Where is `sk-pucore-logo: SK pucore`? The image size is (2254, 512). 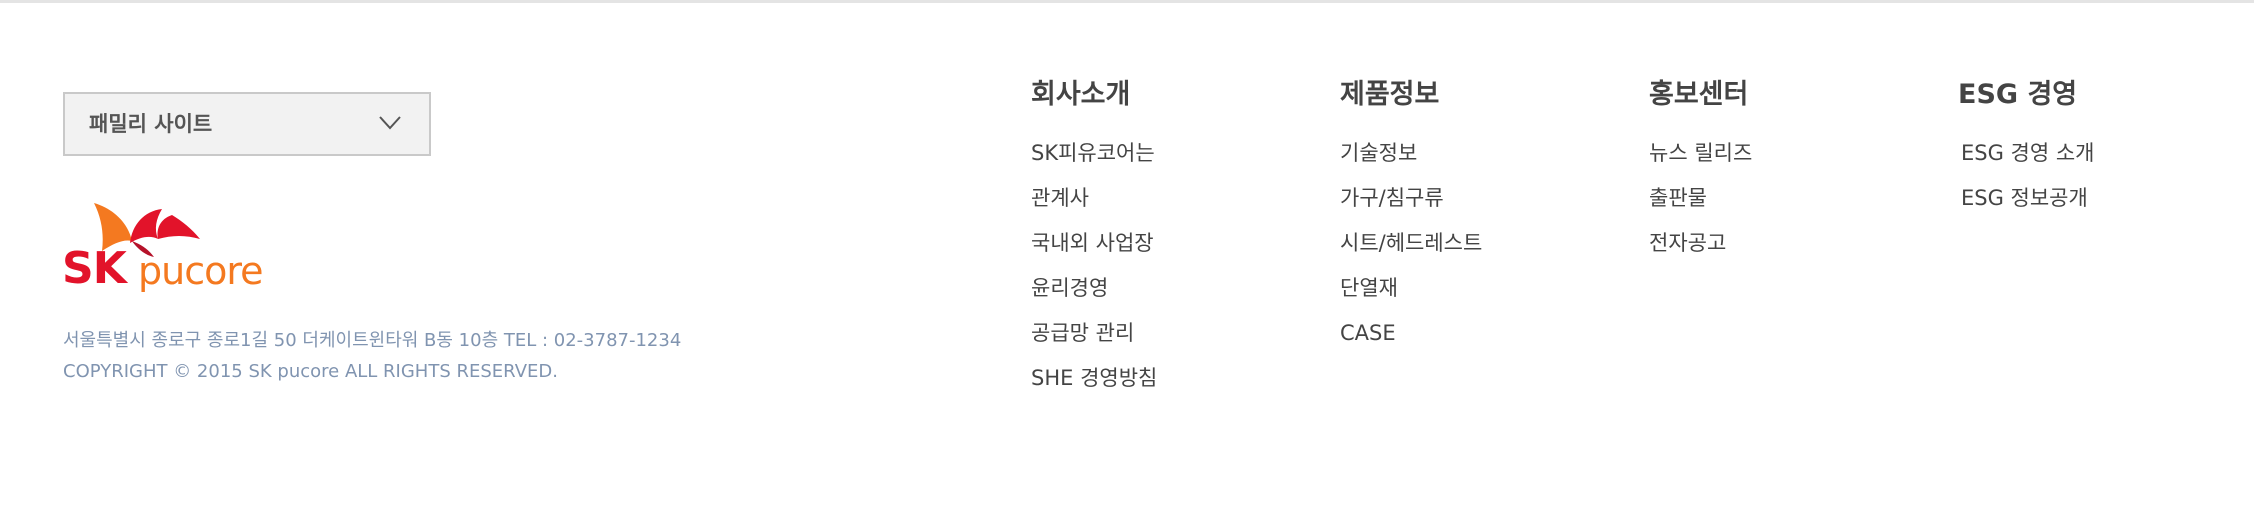
sk-pucore-logo: SK pucore is located at coordinates (163, 248).